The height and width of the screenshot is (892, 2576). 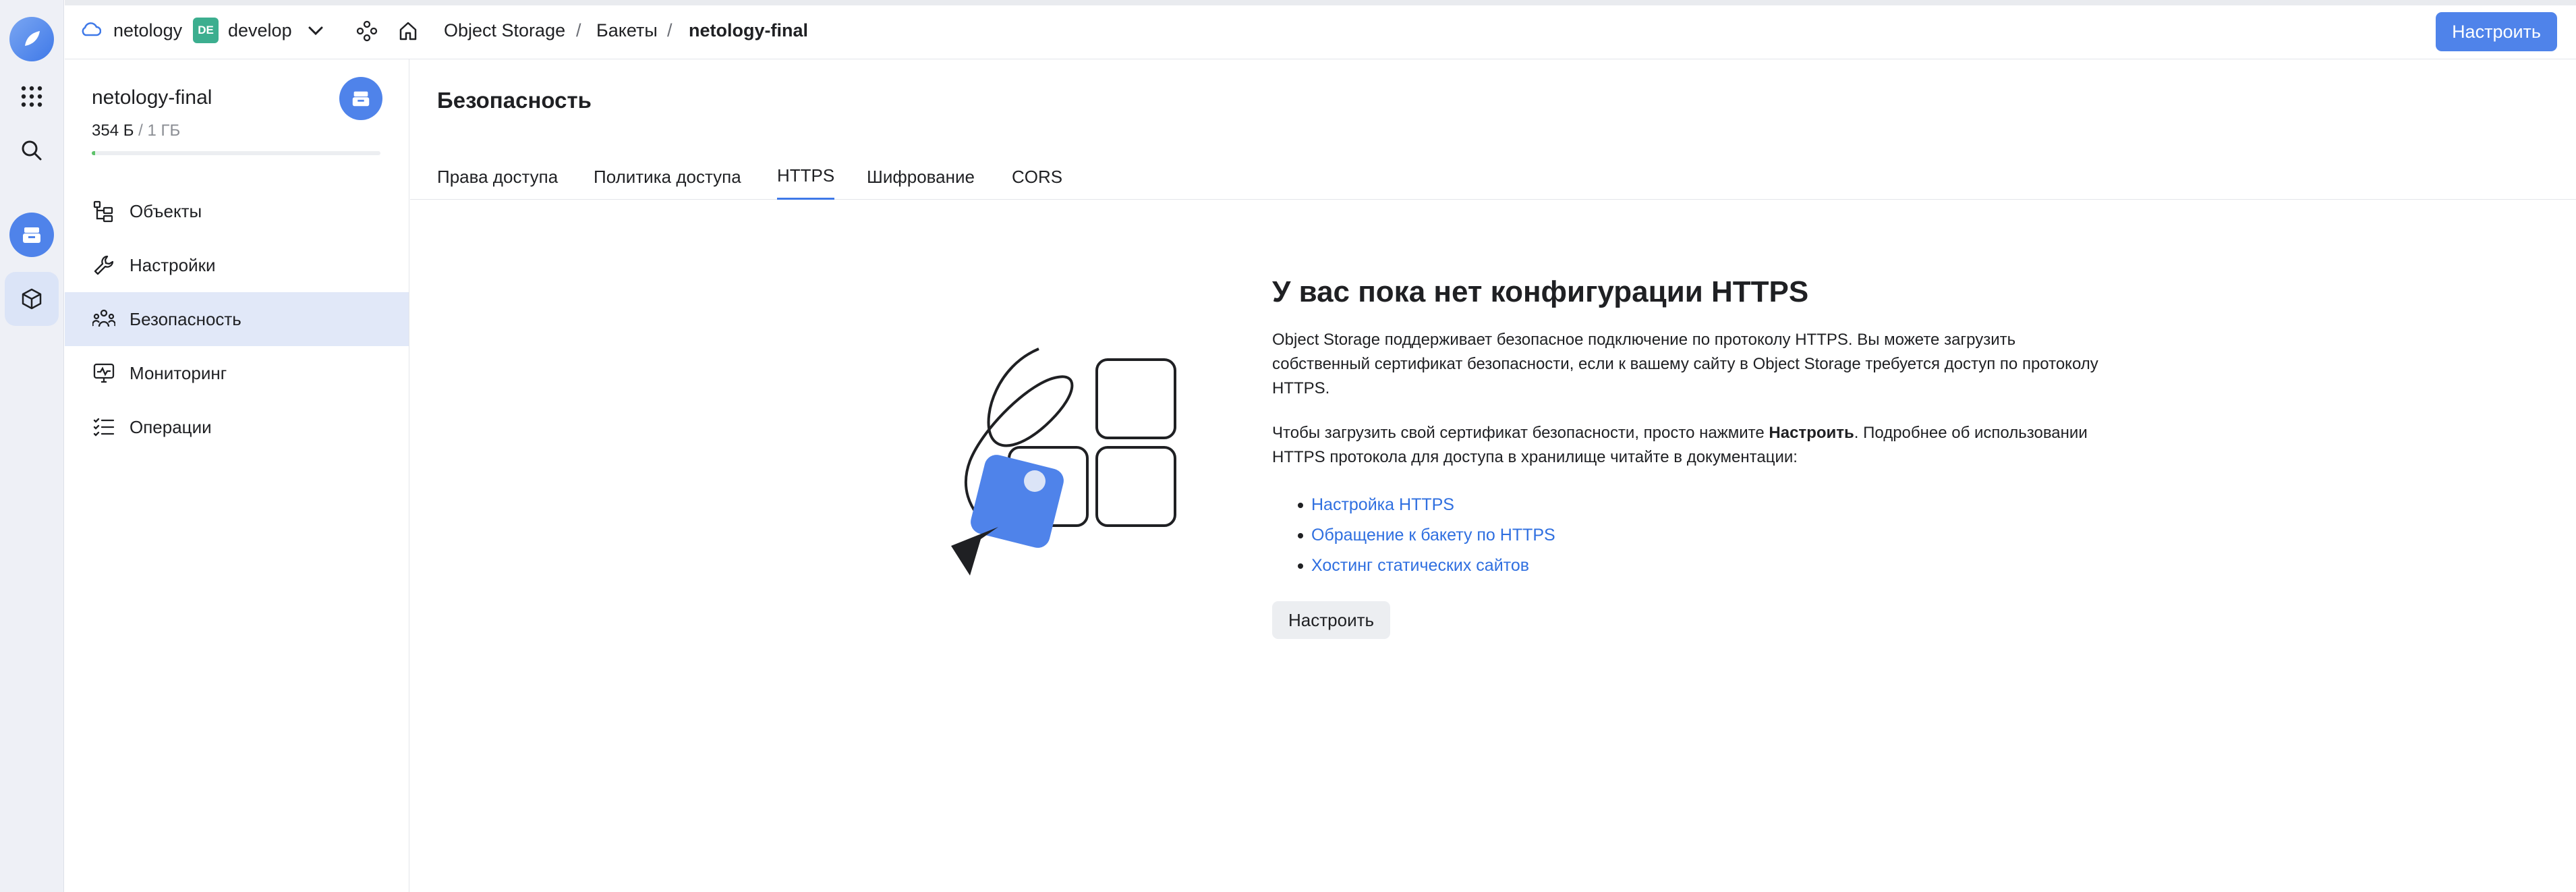 I want to click on list-item: Хостинг статических сайтов, so click(x=1693, y=566).